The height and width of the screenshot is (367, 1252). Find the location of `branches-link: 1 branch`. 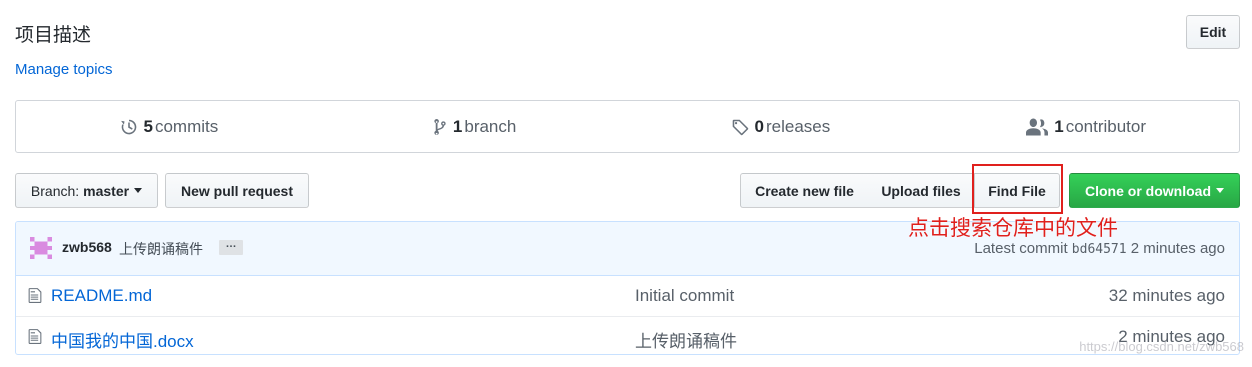

branches-link: 1 branch is located at coordinates (475, 126).